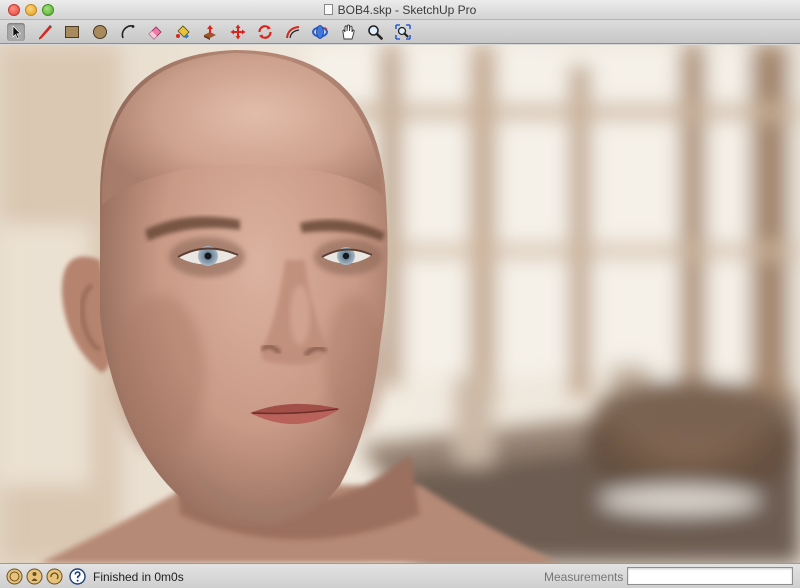 The height and width of the screenshot is (588, 800). I want to click on move-tool-button, so click(238, 32).